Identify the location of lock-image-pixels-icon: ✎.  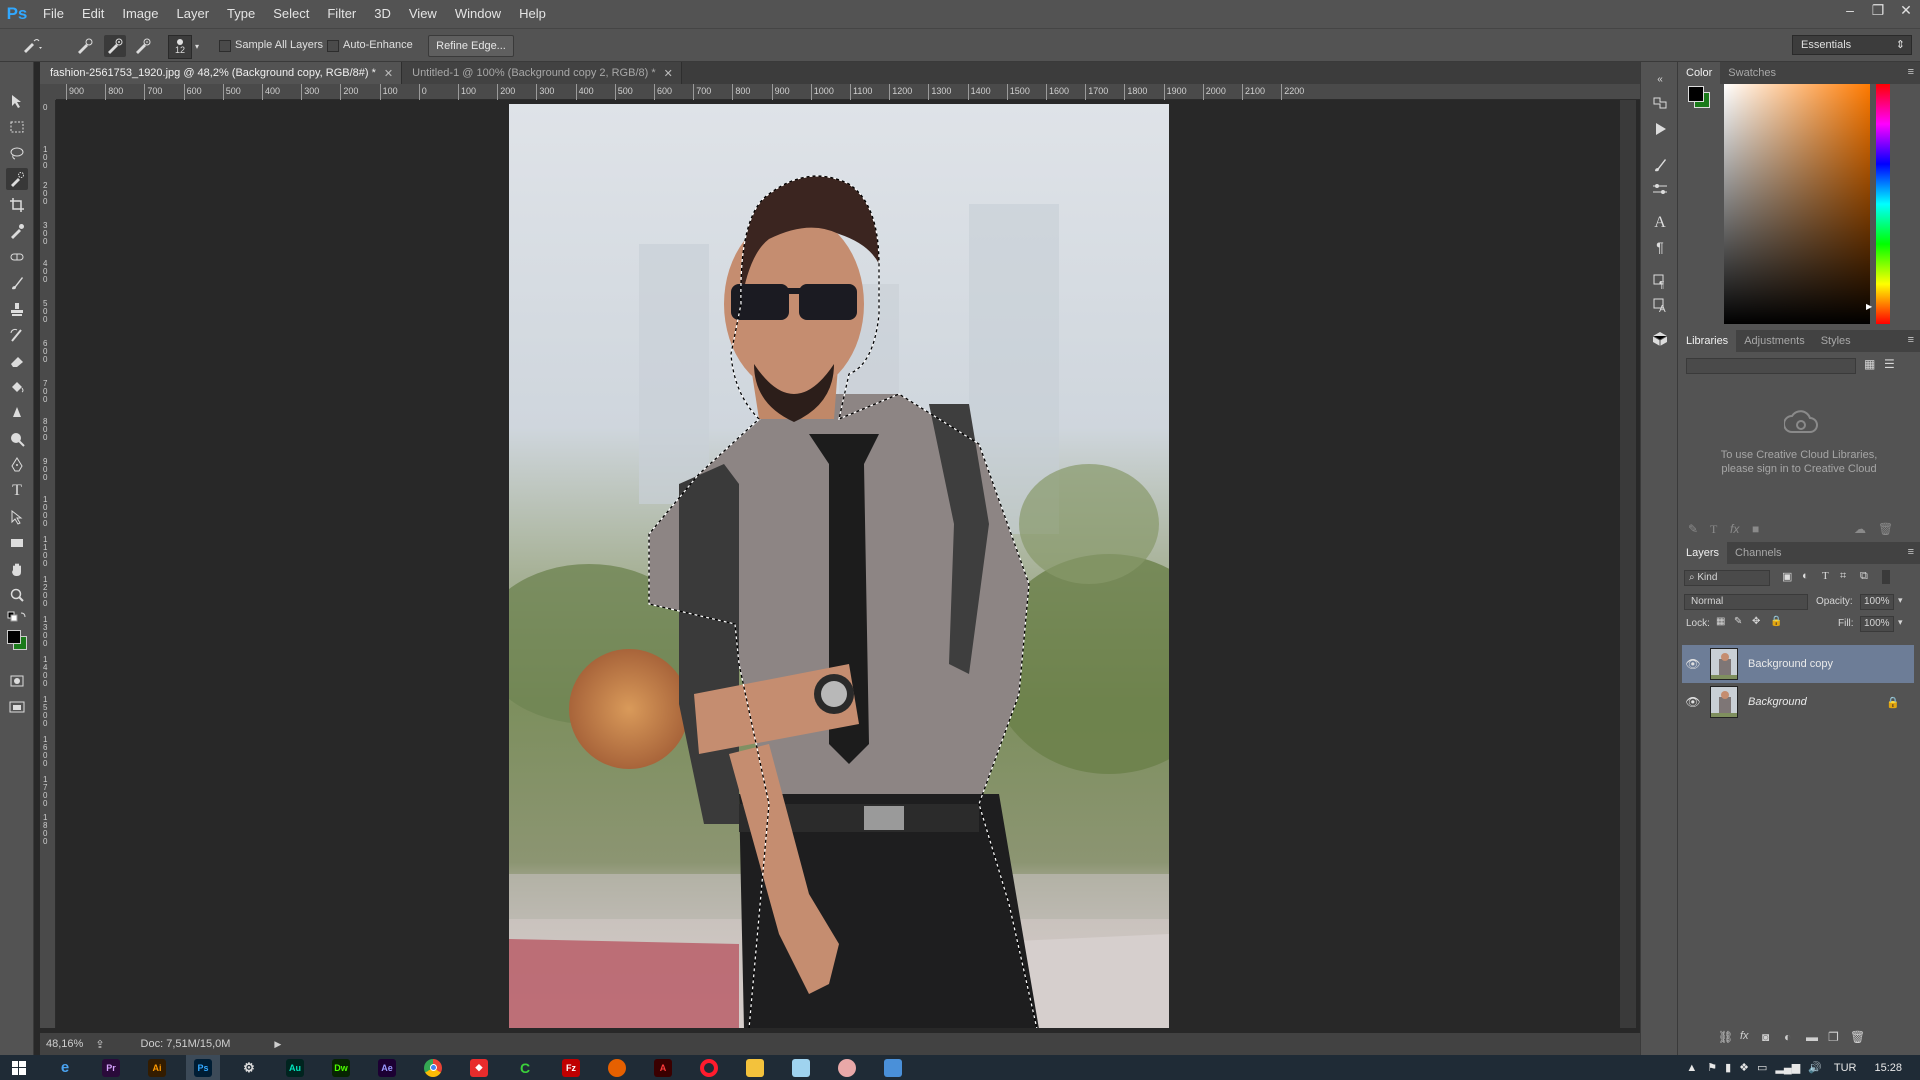
(1738, 621).